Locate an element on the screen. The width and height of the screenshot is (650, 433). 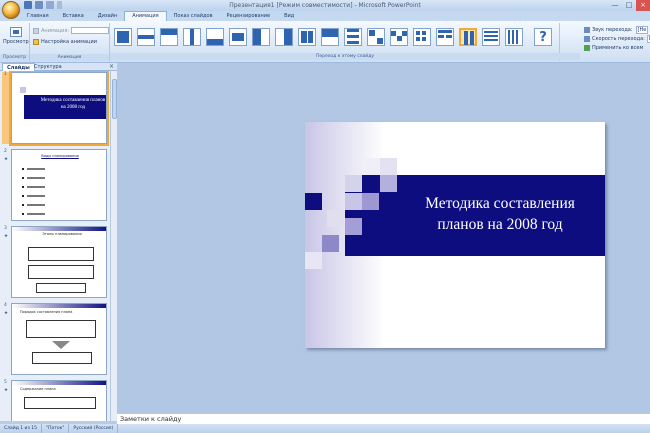
slide-thumbnail-3: 3 ★ Этапы планирования is located at coordinates (55, 262).